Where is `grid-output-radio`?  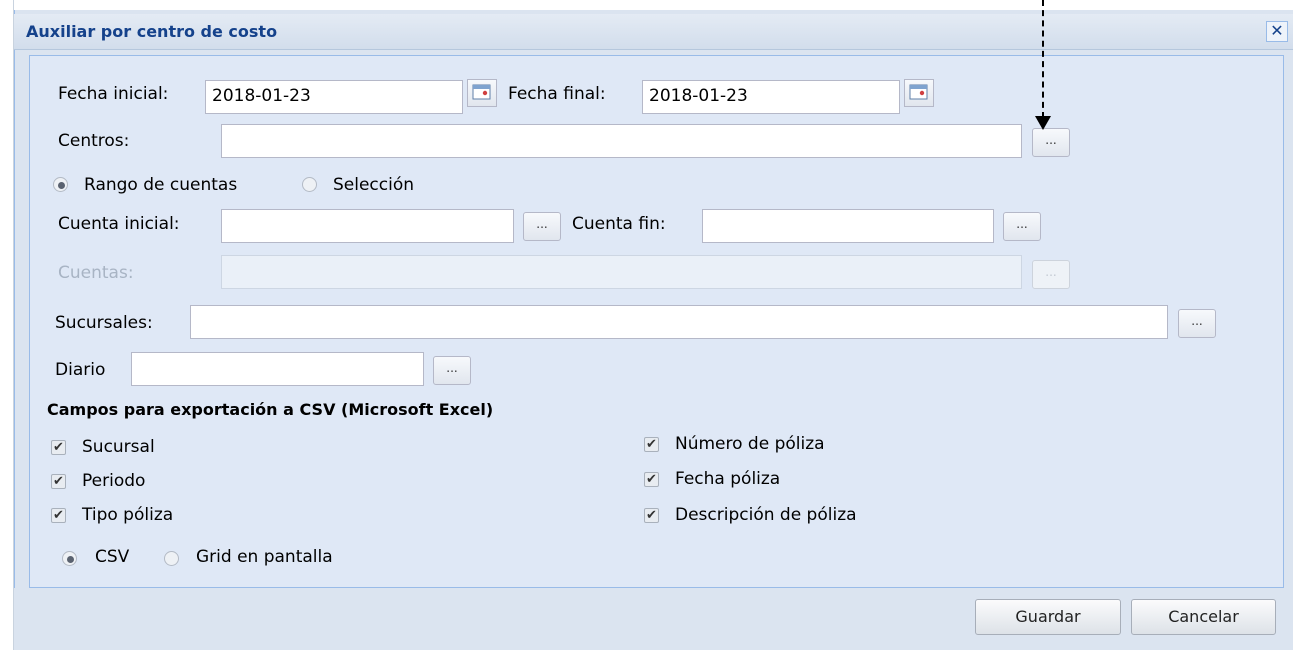
grid-output-radio is located at coordinates (171, 558).